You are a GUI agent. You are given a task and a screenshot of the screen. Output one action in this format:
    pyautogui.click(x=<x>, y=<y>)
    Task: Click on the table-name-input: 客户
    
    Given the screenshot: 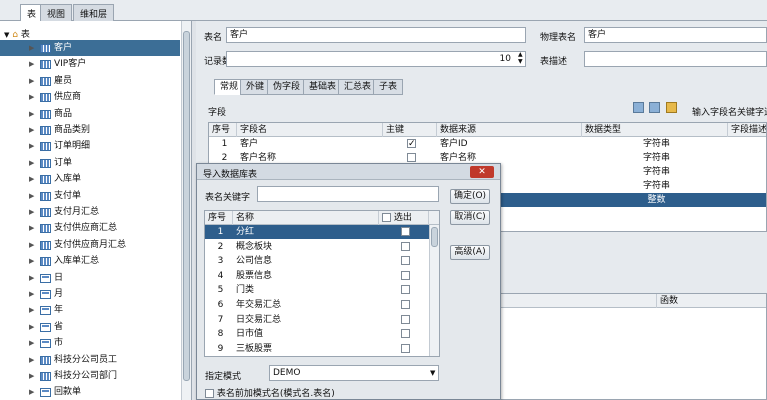 What is the action you would take?
    pyautogui.click(x=376, y=35)
    